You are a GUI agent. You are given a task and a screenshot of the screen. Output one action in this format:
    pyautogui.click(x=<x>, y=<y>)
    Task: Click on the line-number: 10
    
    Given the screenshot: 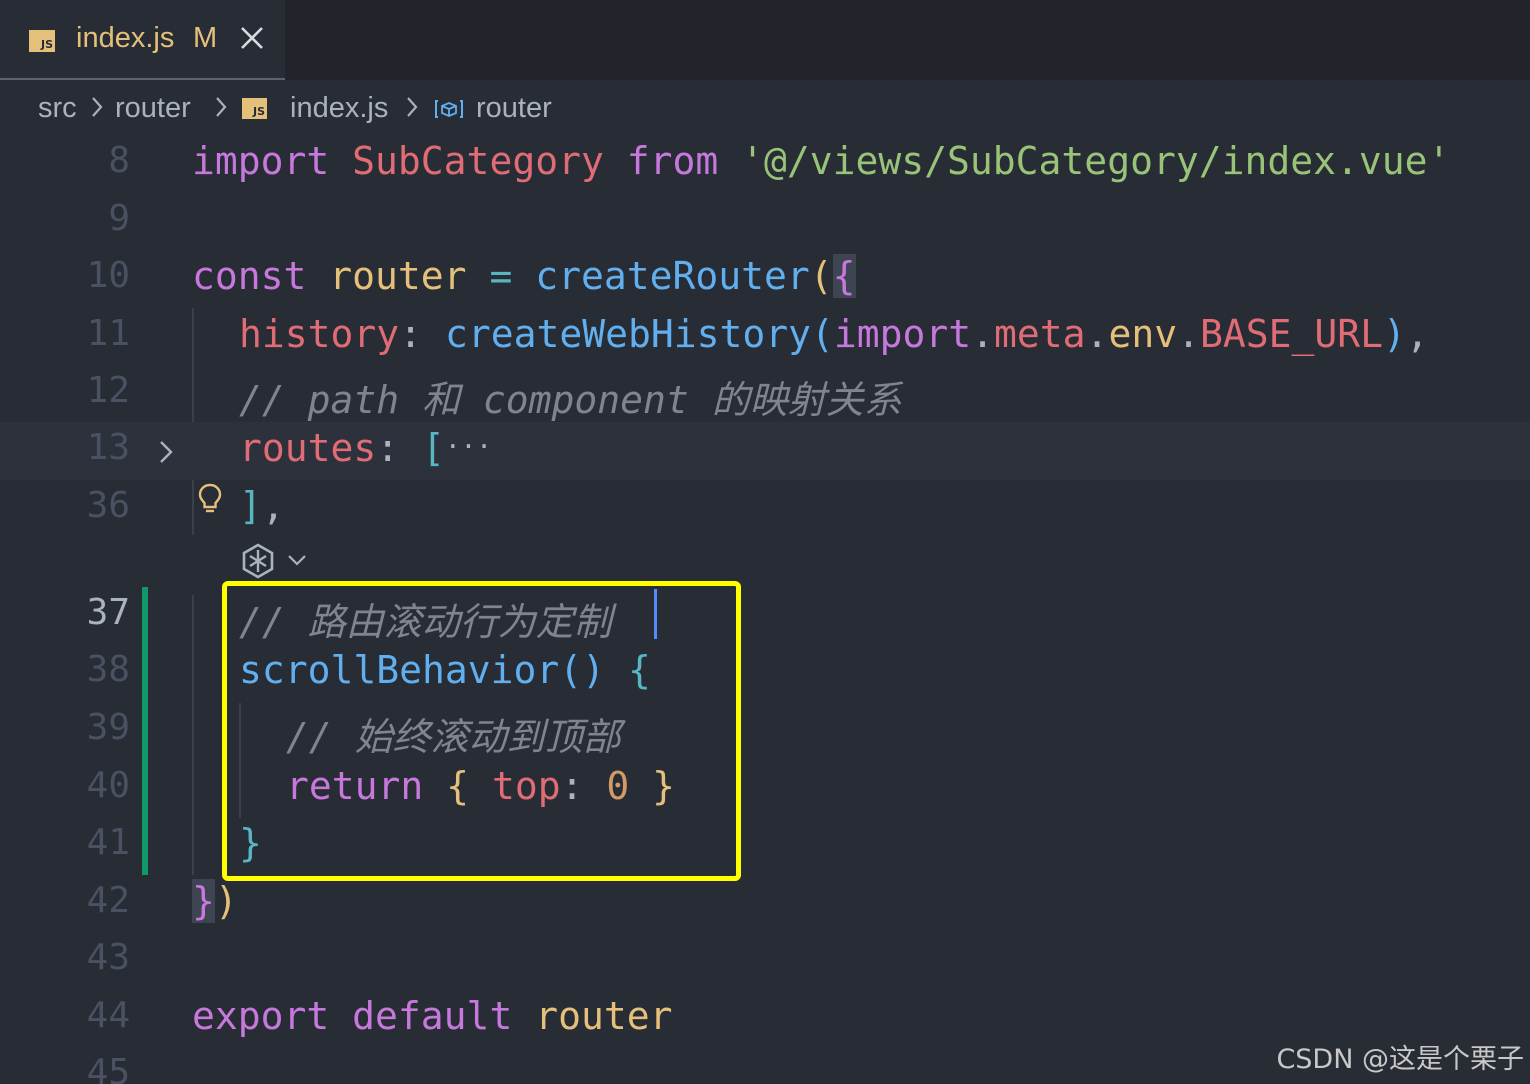 What is the action you would take?
    pyautogui.click(x=108, y=275)
    